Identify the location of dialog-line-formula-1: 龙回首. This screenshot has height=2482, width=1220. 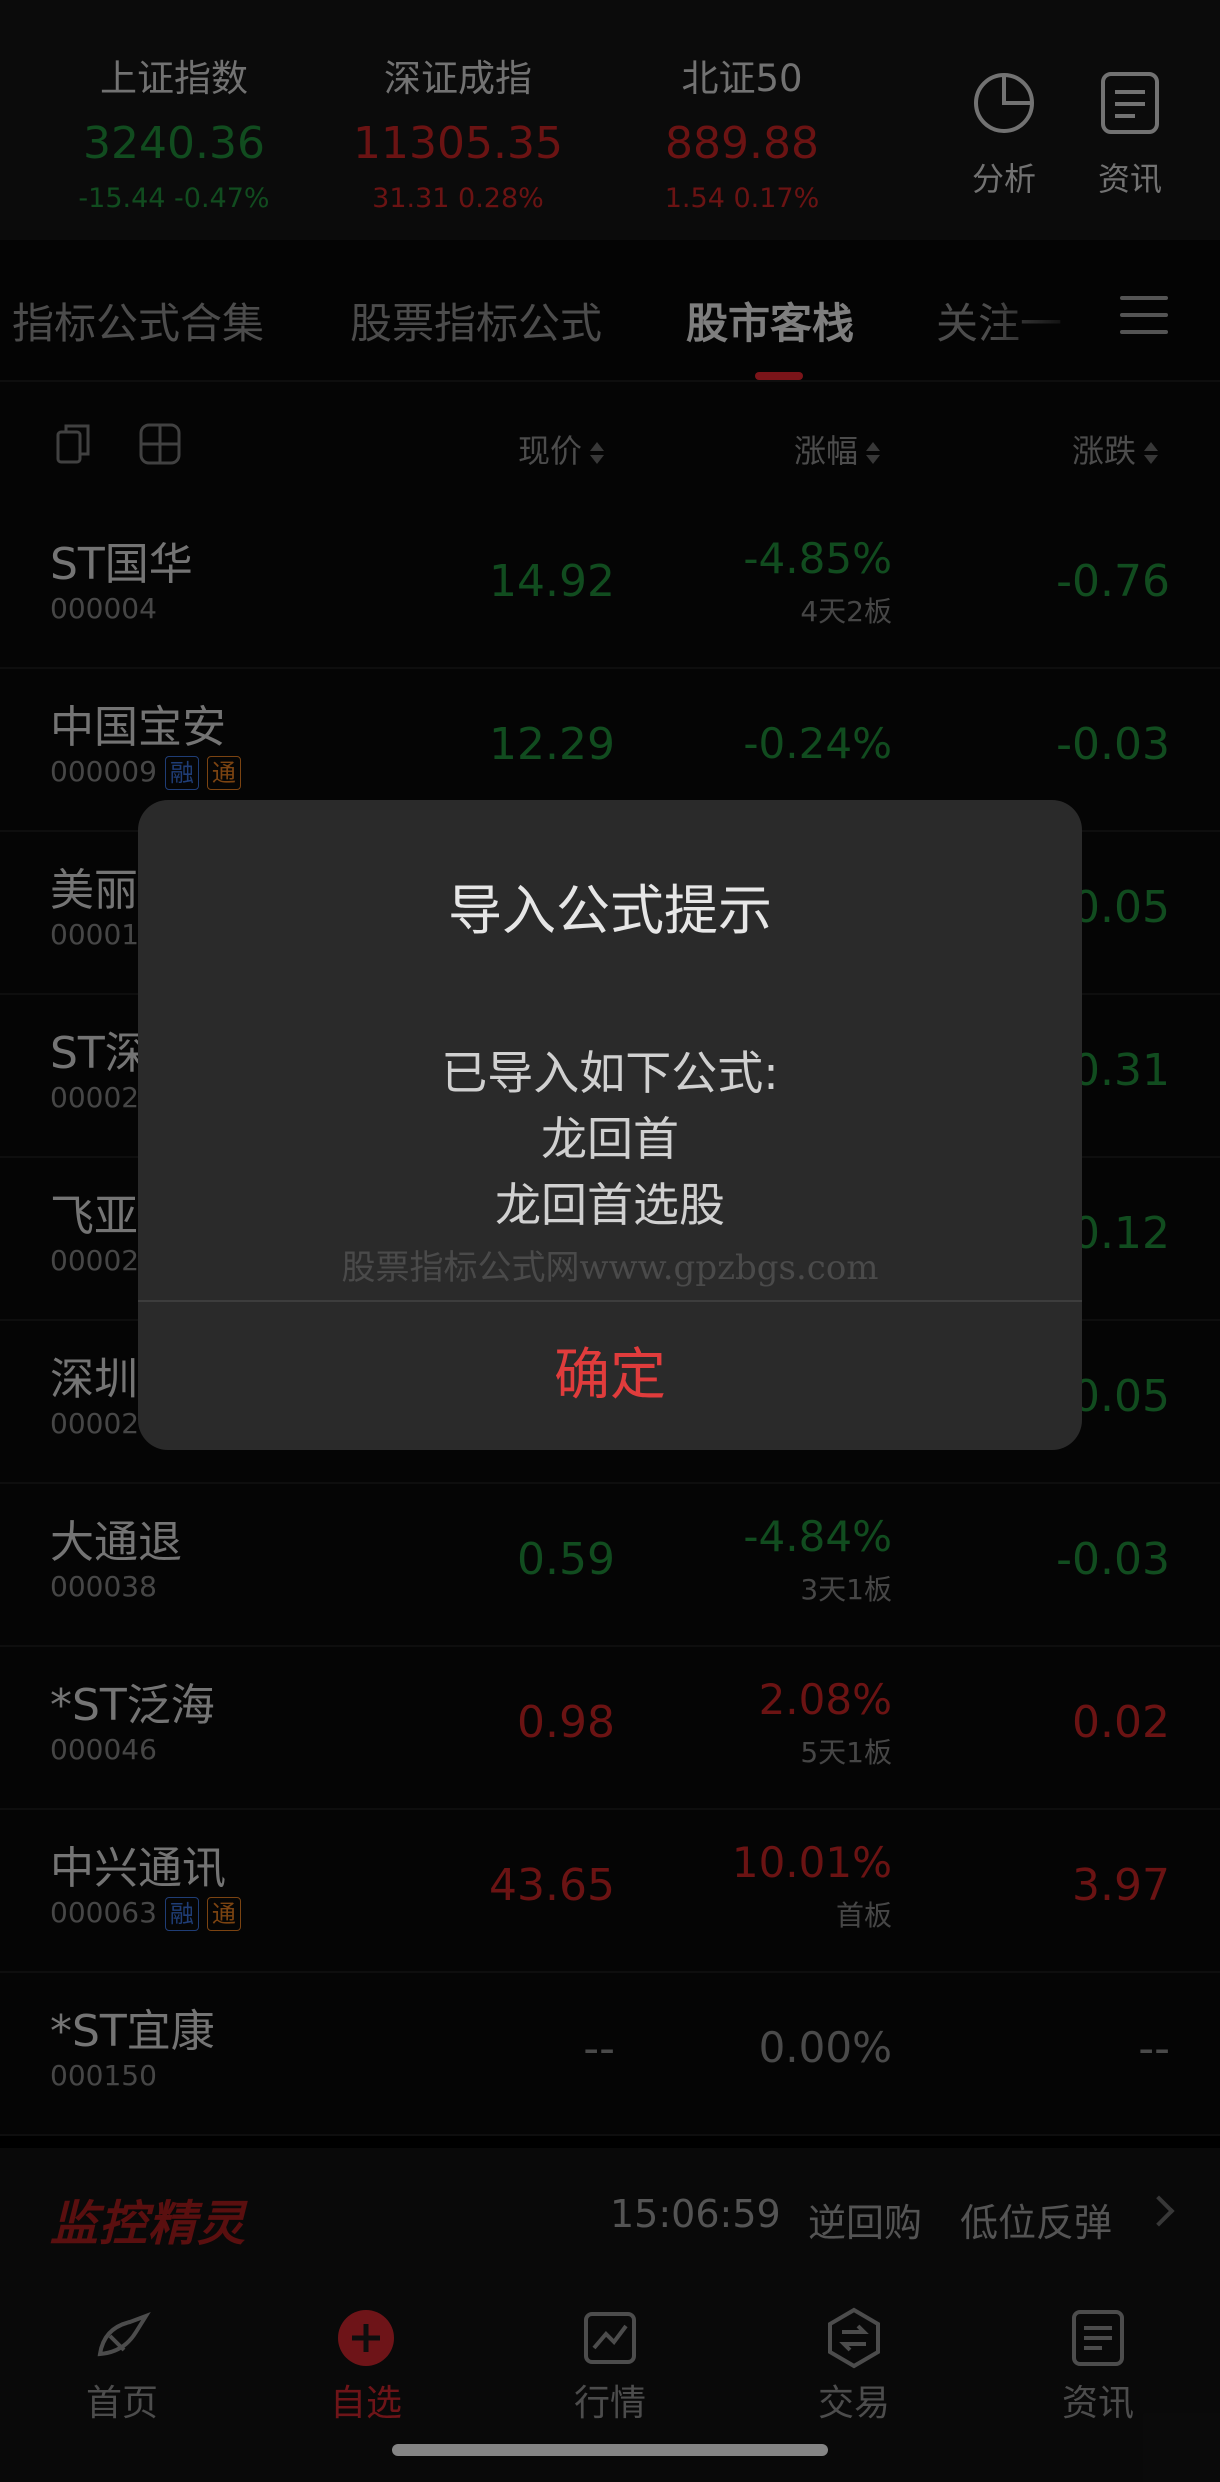
(610, 1139).